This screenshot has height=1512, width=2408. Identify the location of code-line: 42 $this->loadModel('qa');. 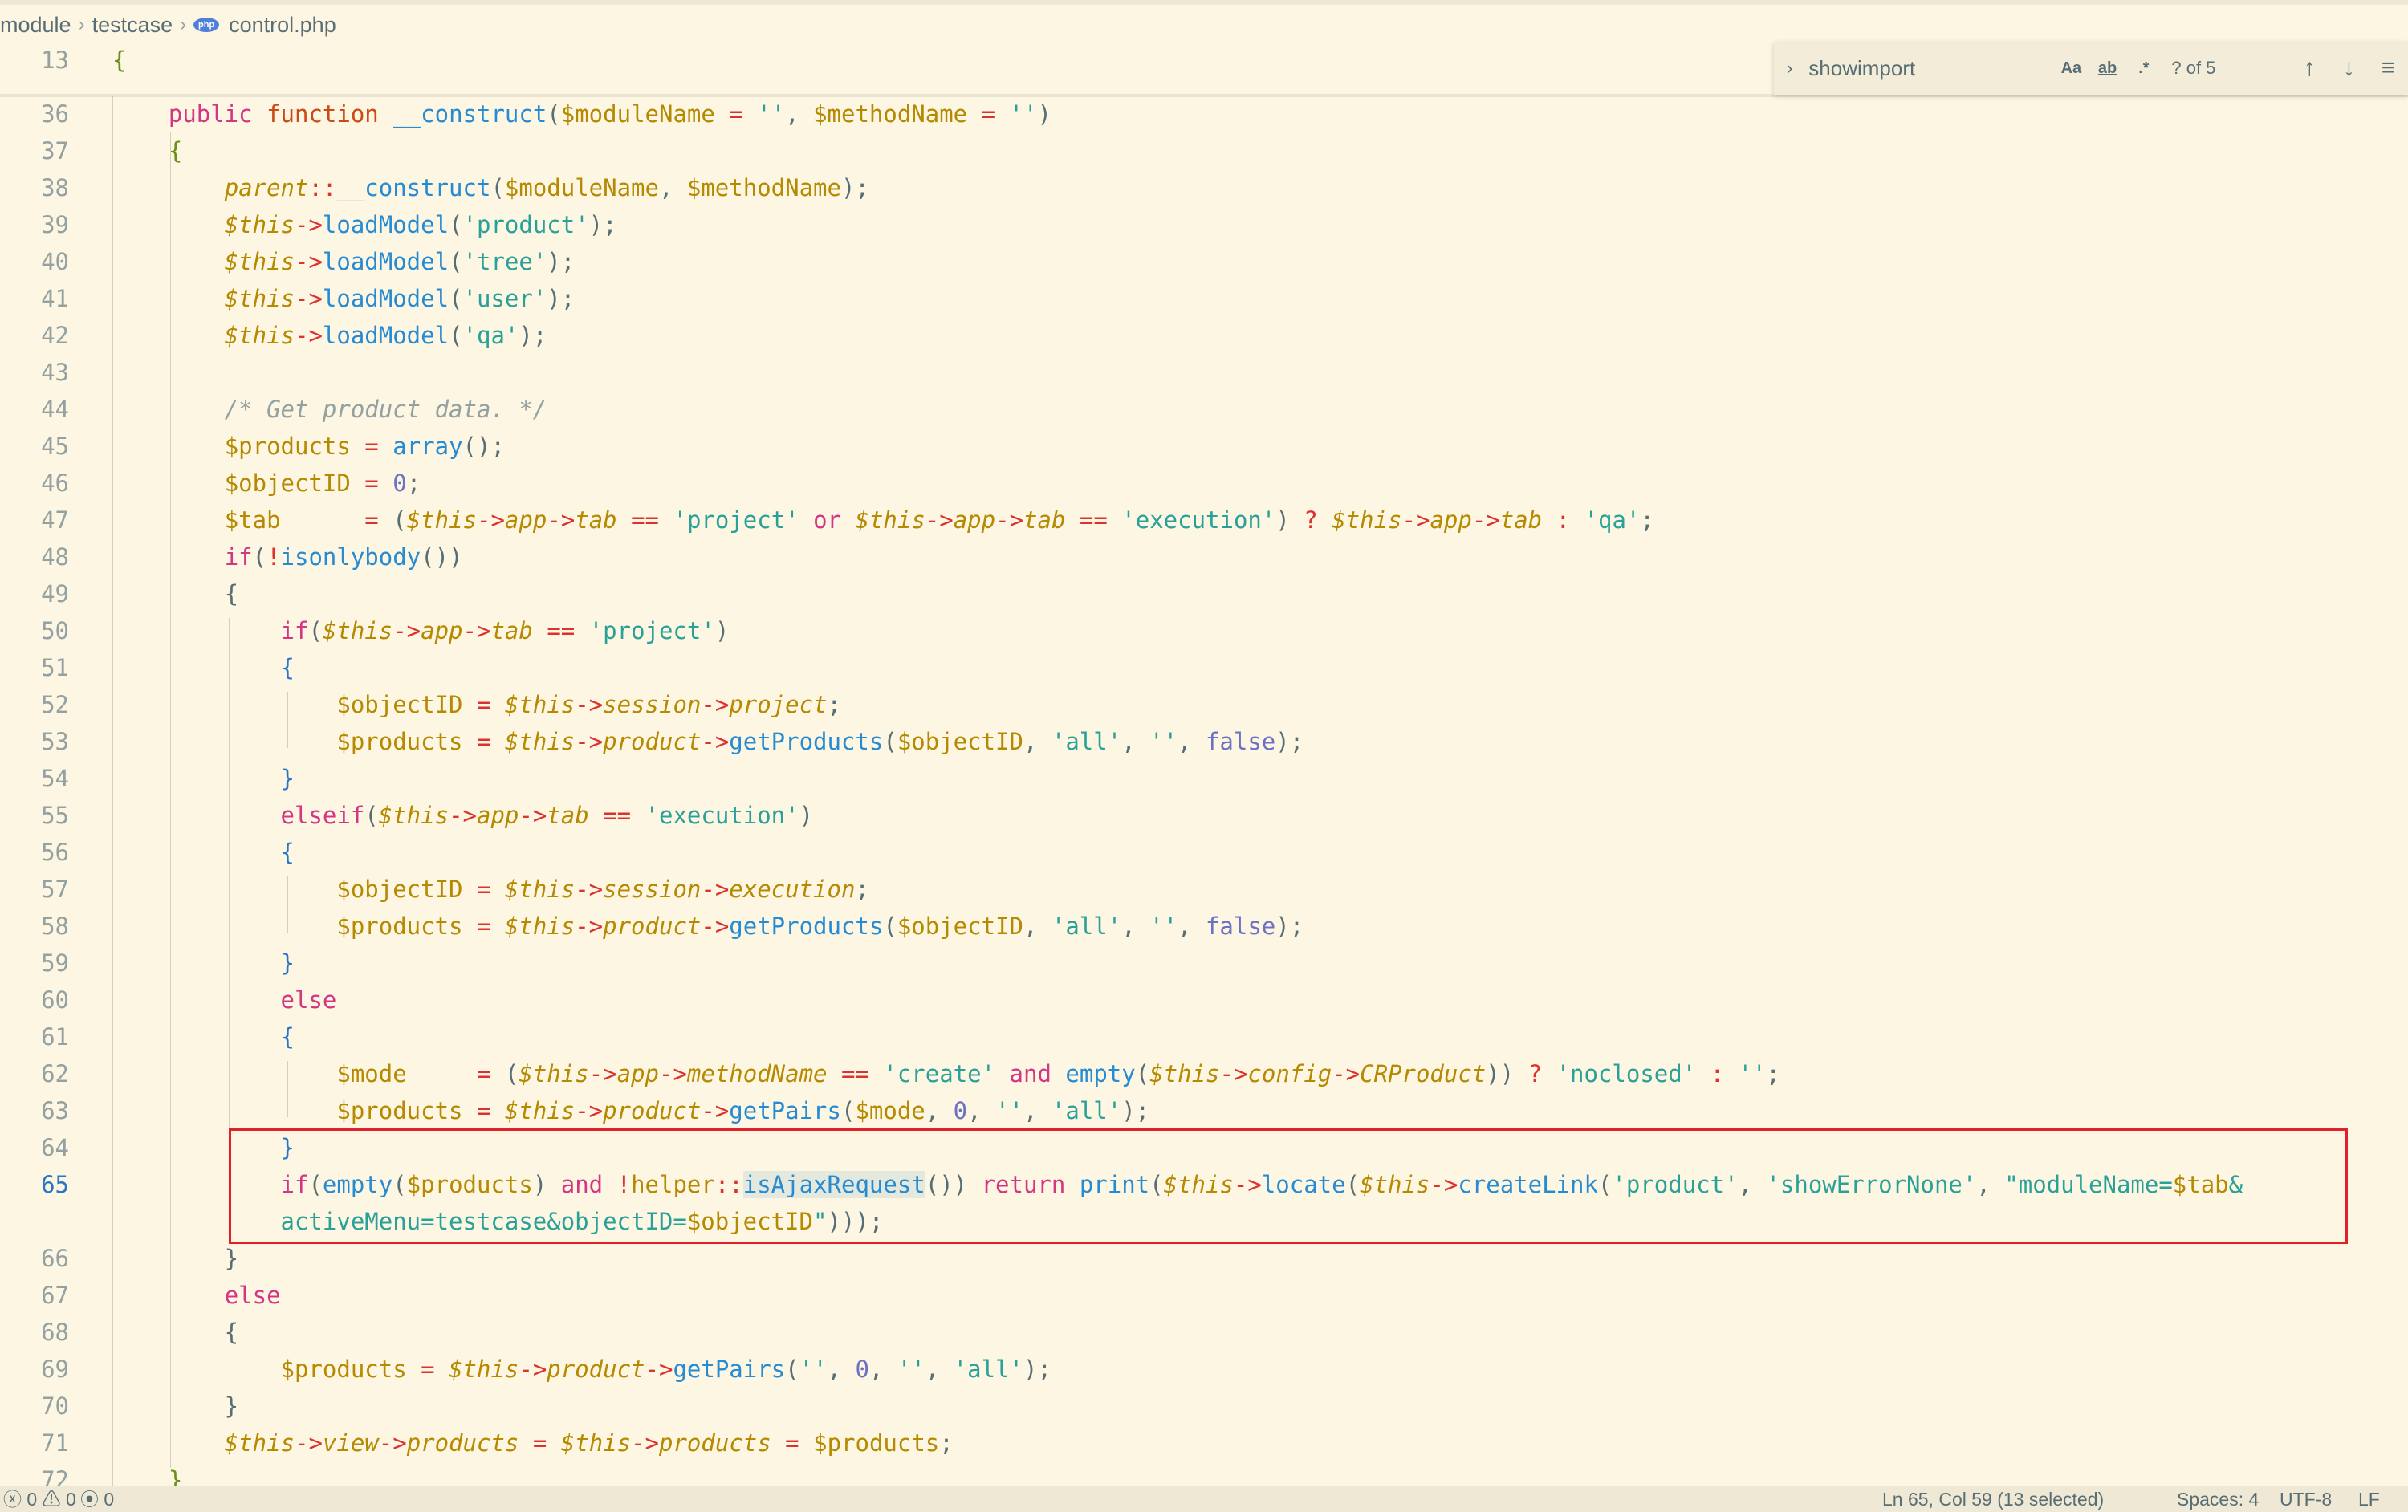
(1204, 335).